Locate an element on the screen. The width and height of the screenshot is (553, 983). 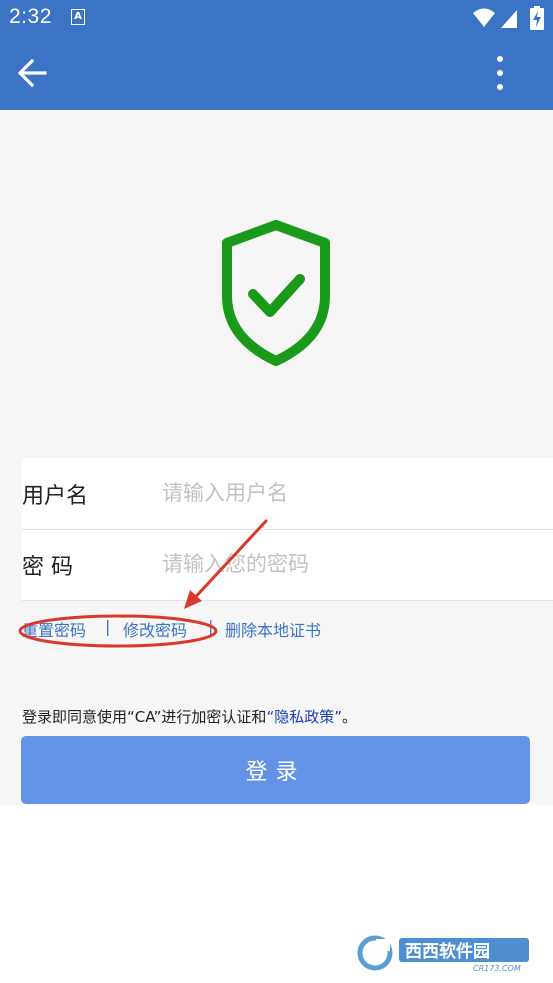
username-row: 用户名 is located at coordinates (287, 494).